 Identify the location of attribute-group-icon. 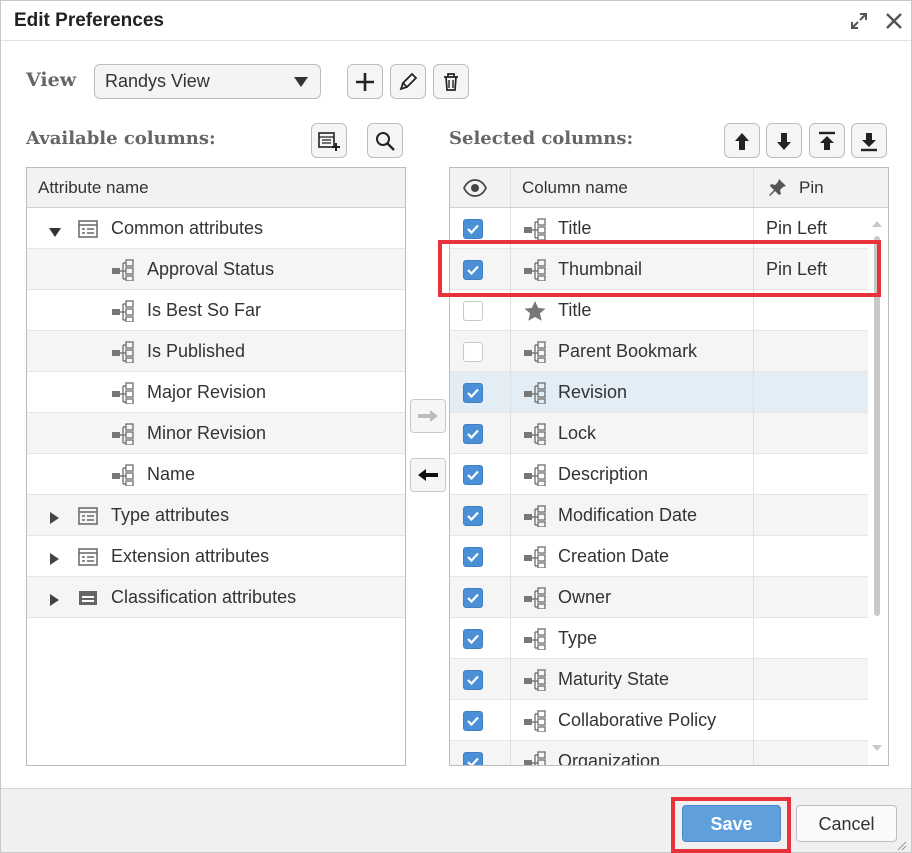
(88, 518).